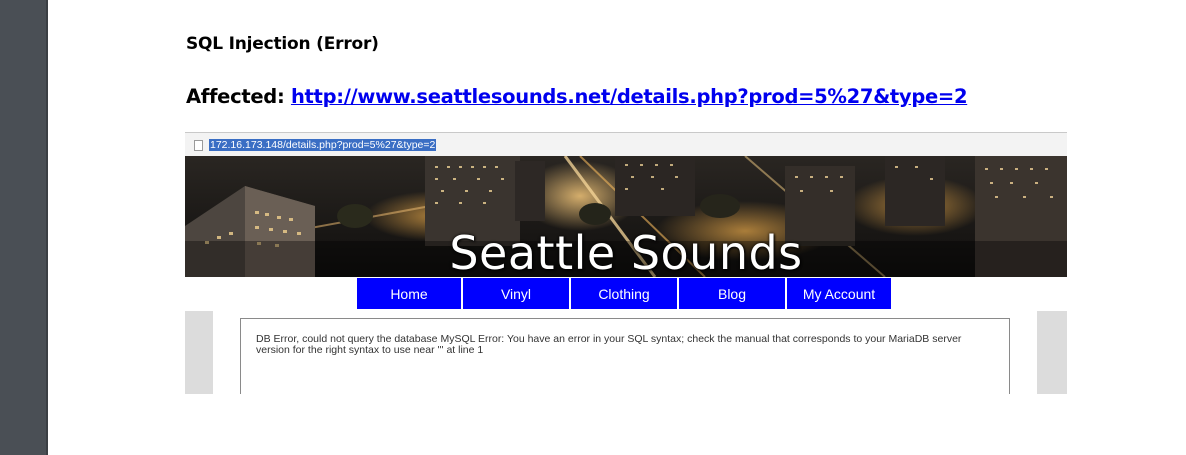 The width and height of the screenshot is (1186, 455). I want to click on finding-heading: SQL Injection (Error), so click(282, 44).